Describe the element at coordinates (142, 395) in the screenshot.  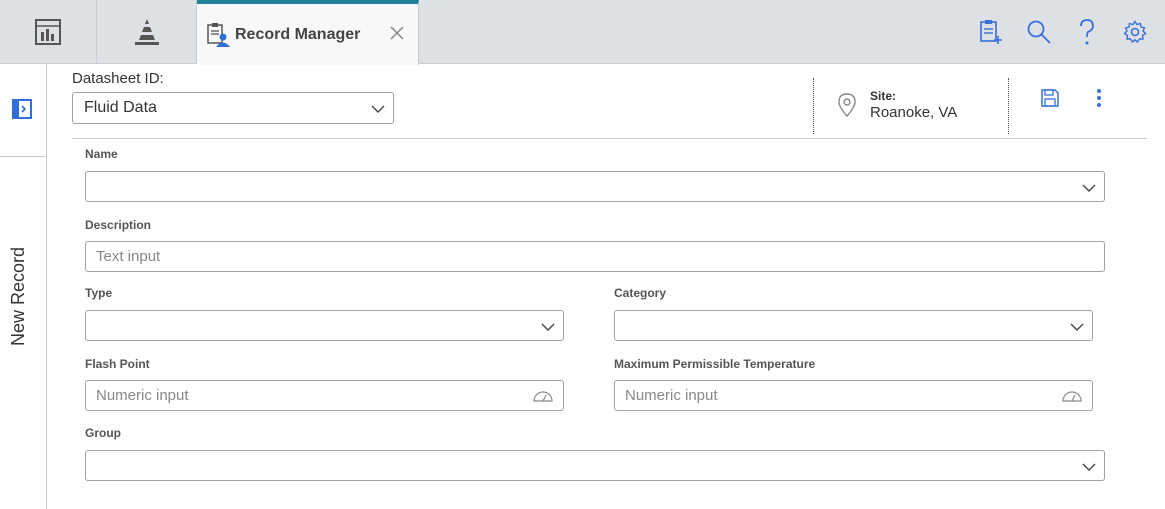
I see `flash-point-placeholder: Numeric input` at that location.